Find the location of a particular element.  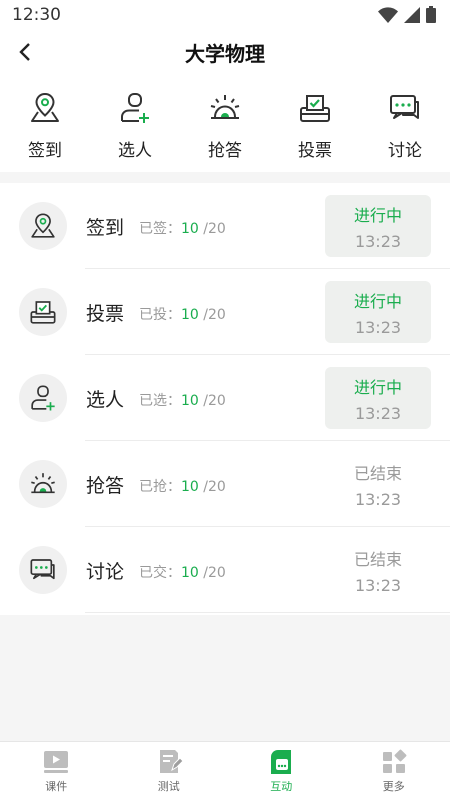

bottom-tab-bar: 课件 测试 互动 更多 is located at coordinates (225, 770).